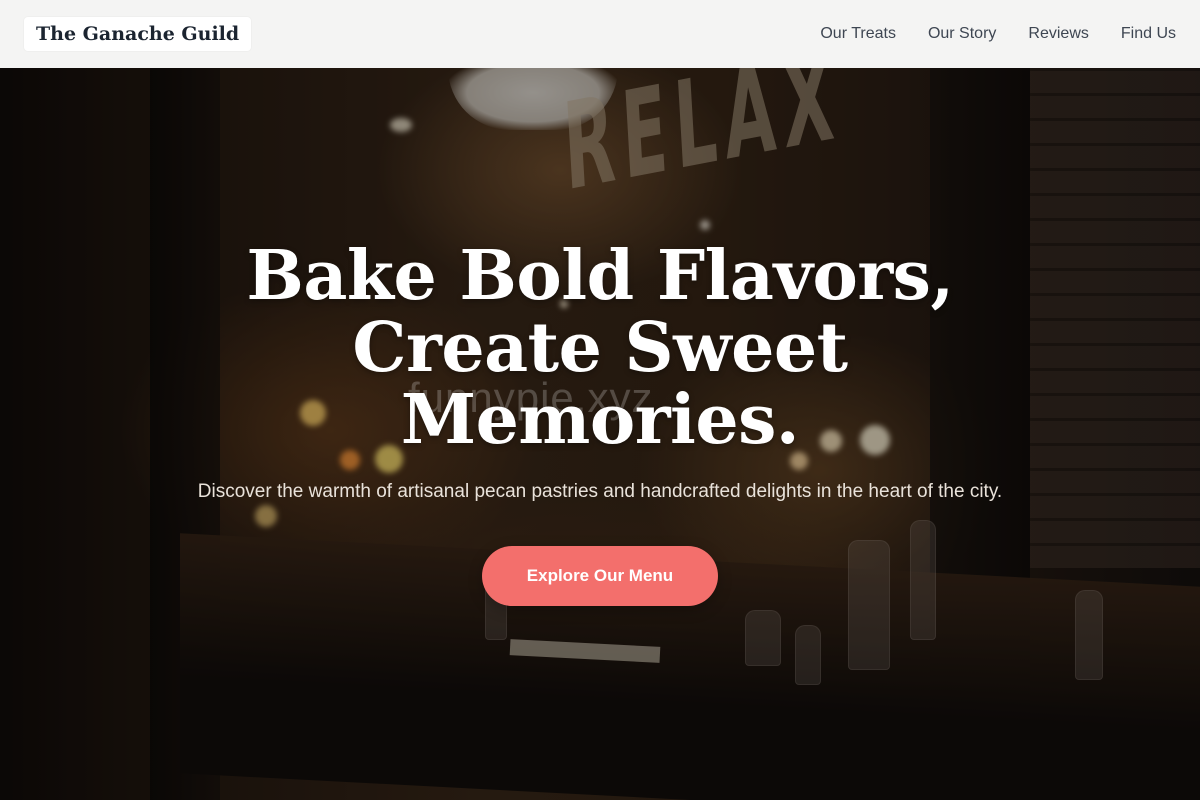  What do you see at coordinates (138, 34) in the screenshot?
I see `brand-logo: The Ganache Guild` at bounding box center [138, 34].